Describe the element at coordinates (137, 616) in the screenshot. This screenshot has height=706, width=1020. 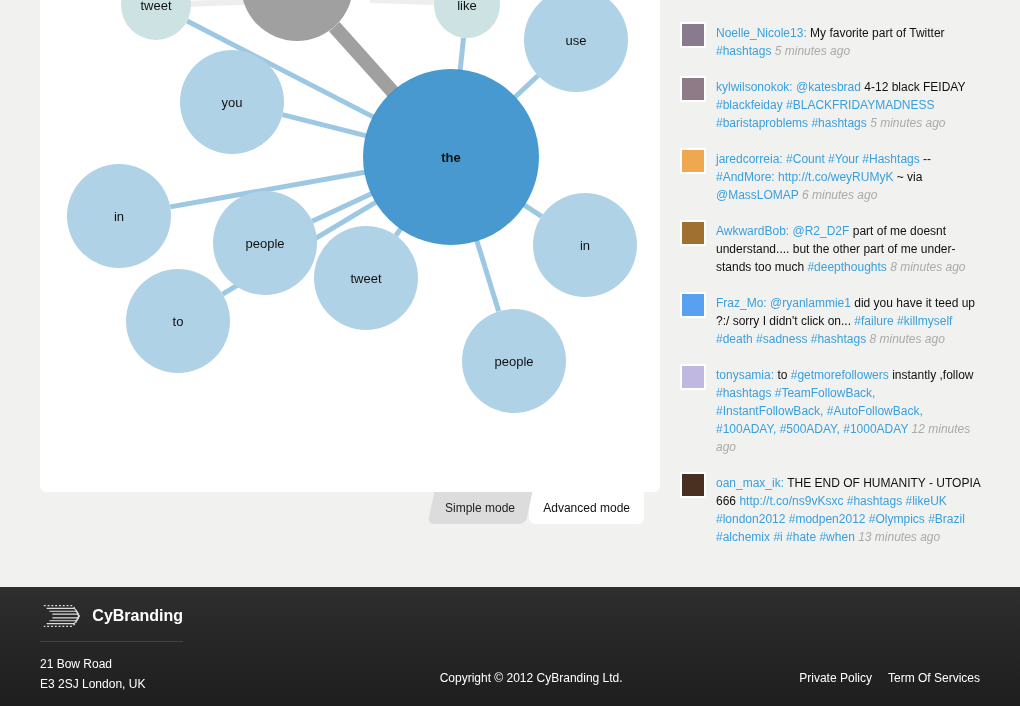
I see `brand-name: CyBranding` at that location.